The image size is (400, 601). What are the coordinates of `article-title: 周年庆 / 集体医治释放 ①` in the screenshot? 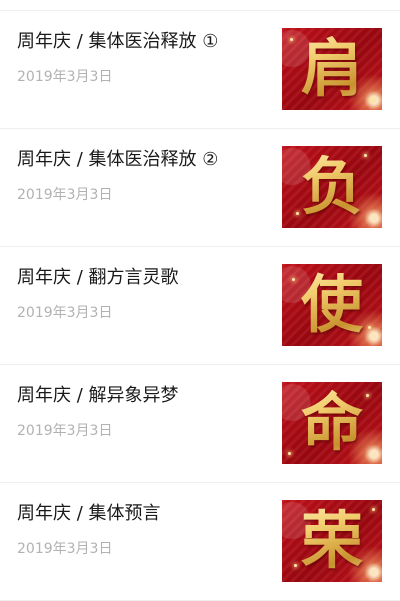 It's located at (118, 41).